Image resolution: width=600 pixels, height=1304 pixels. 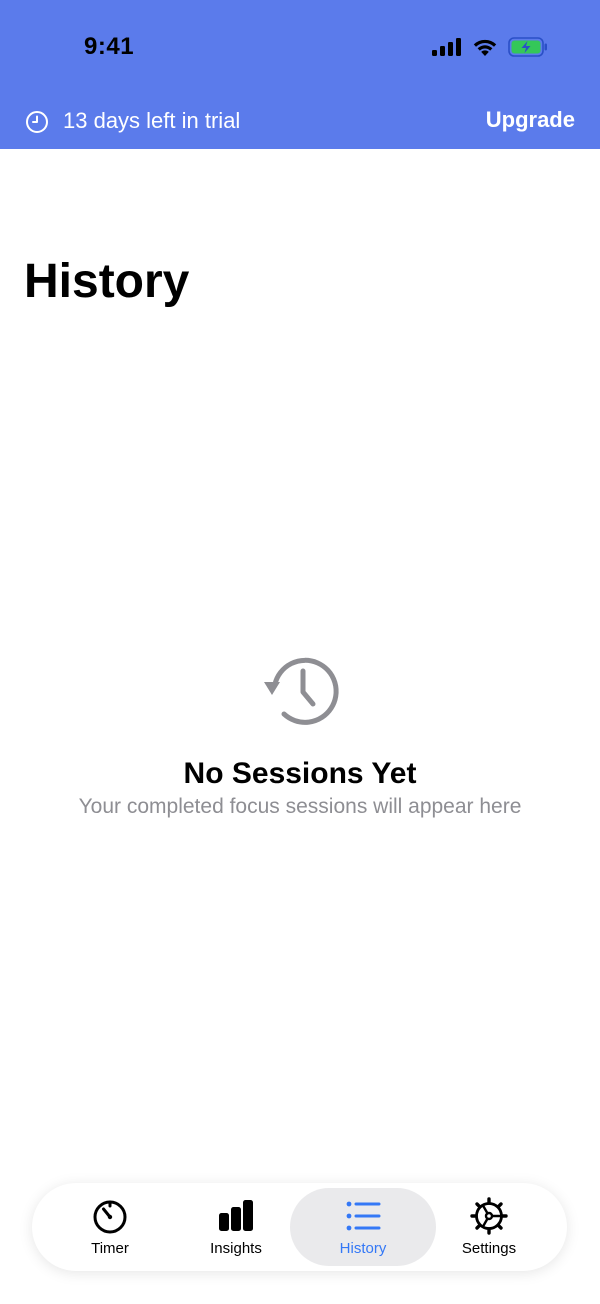 I want to click on empty-state-title: No Sessions Yet, so click(x=300, y=773).